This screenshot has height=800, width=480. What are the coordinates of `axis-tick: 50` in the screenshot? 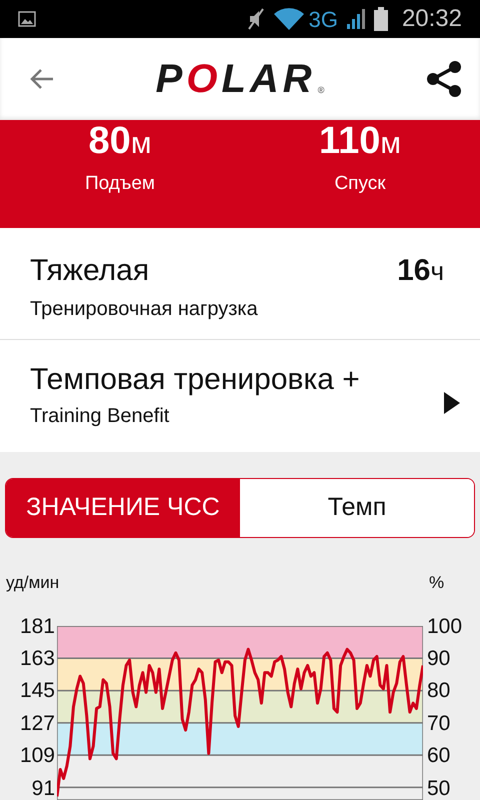 It's located at (438, 788).